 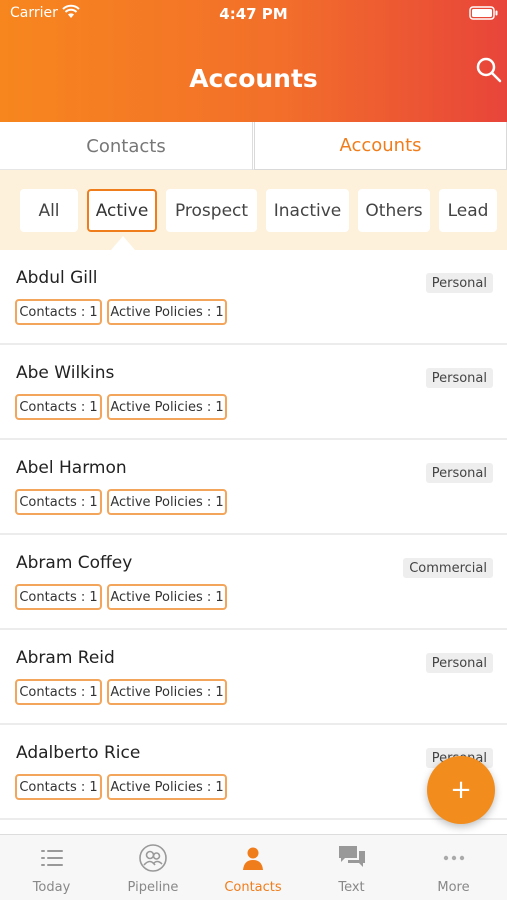 I want to click on tab-contacts-nav: Contacts, so click(x=253, y=867).